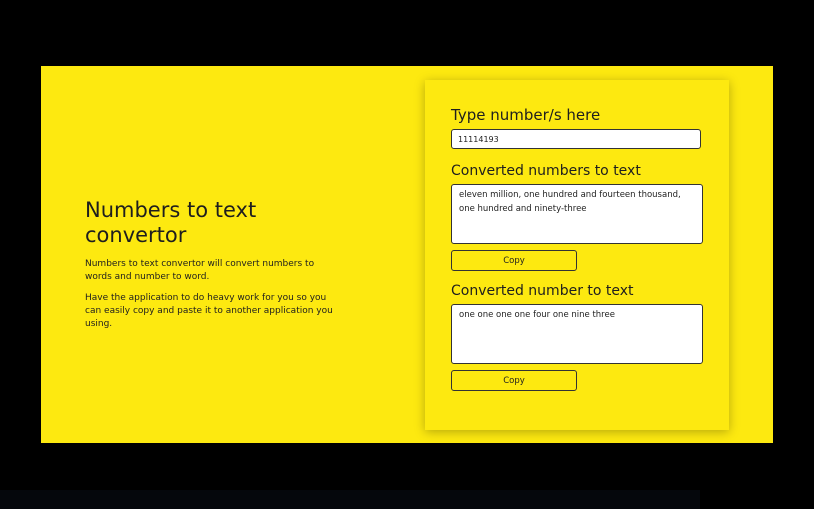 The image size is (814, 509). I want to click on digits-output-textarea: one one one one four one nine three, so click(577, 334).